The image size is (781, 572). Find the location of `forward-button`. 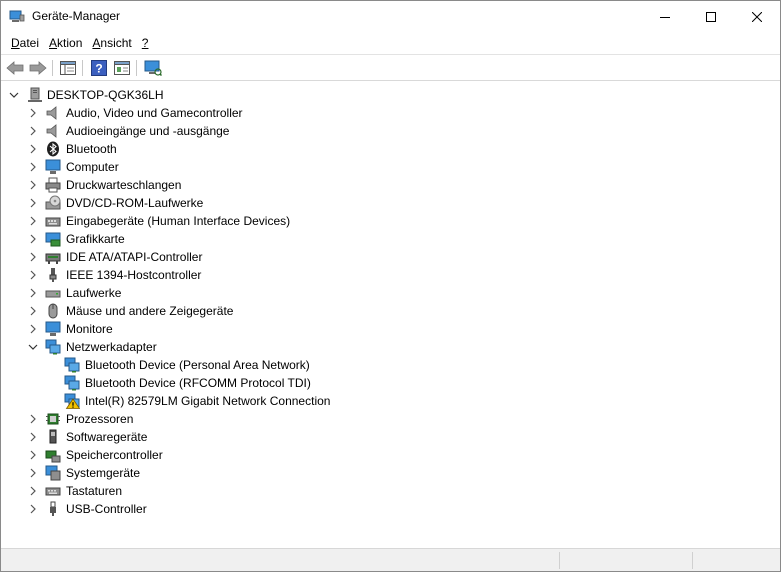

forward-button is located at coordinates (38, 68).